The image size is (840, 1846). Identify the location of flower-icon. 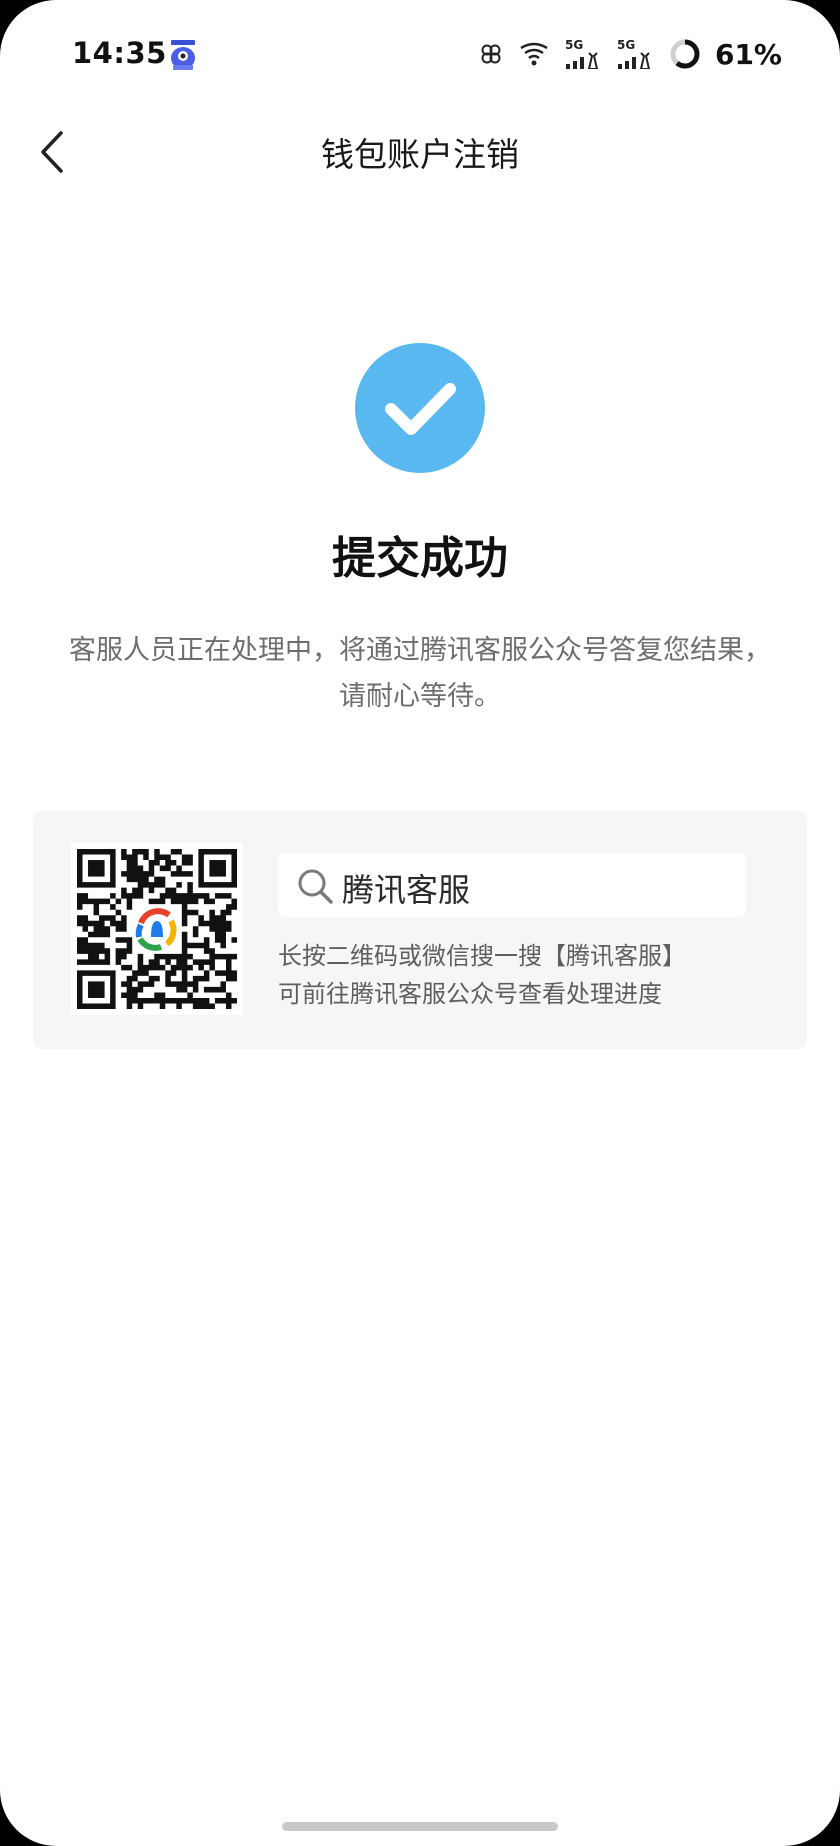
(491, 54).